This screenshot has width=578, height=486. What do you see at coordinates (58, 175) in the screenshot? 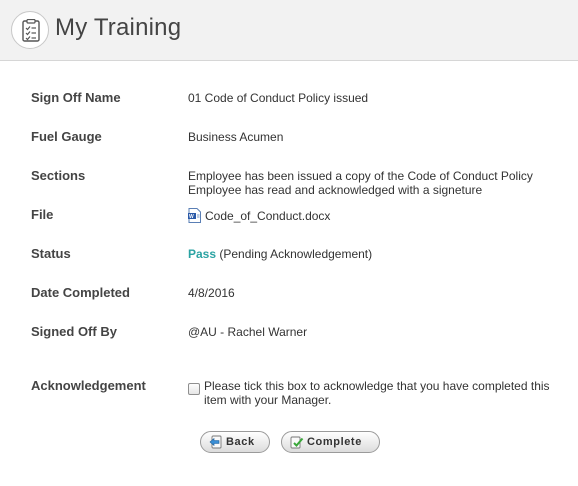
I see `sections-label: Sections` at bounding box center [58, 175].